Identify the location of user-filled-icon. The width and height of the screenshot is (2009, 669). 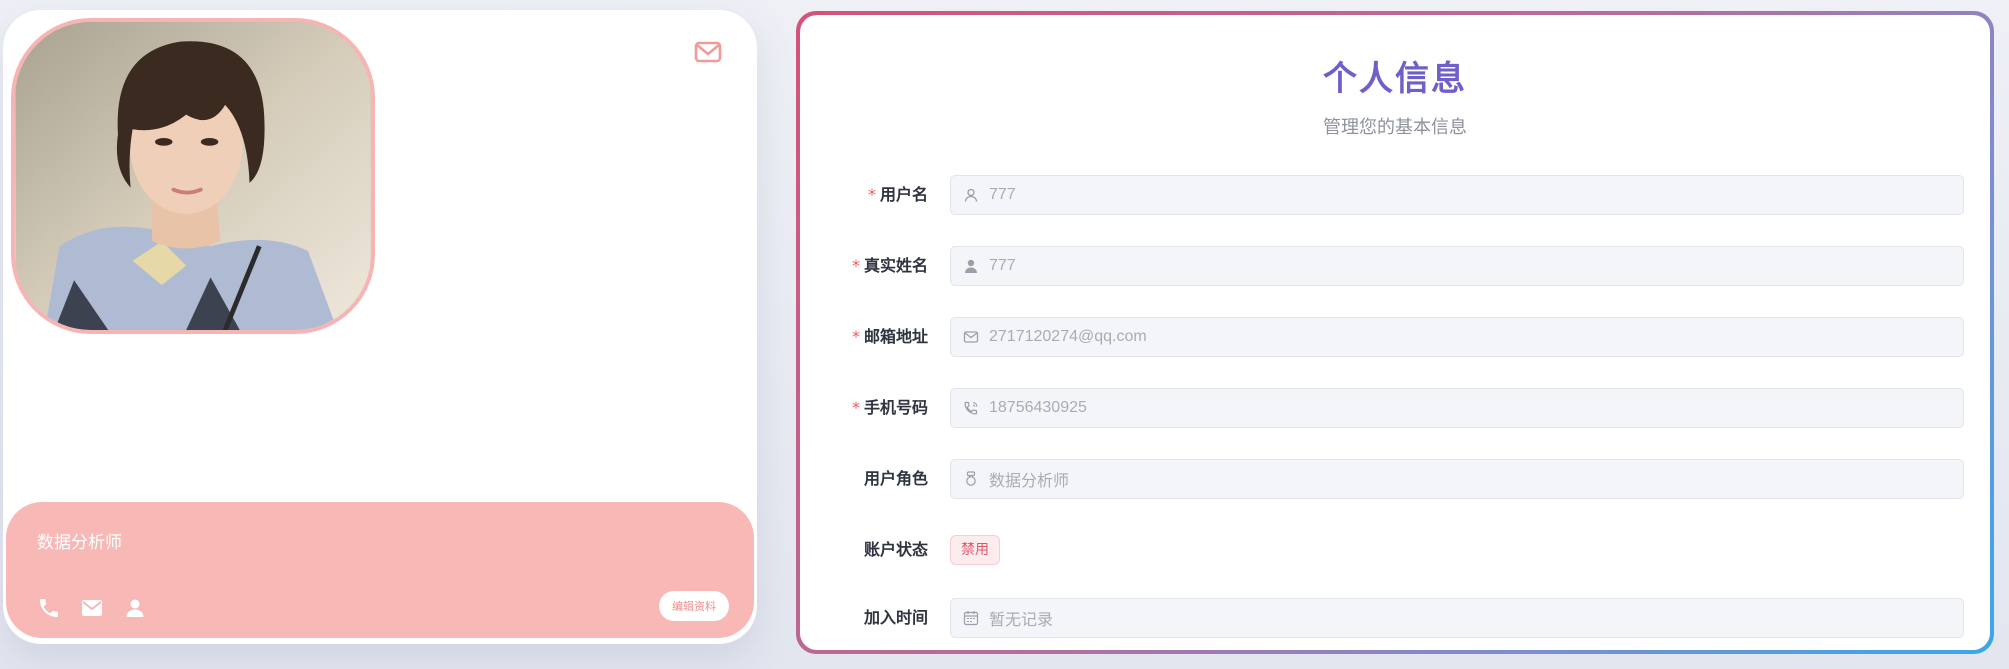
(971, 266).